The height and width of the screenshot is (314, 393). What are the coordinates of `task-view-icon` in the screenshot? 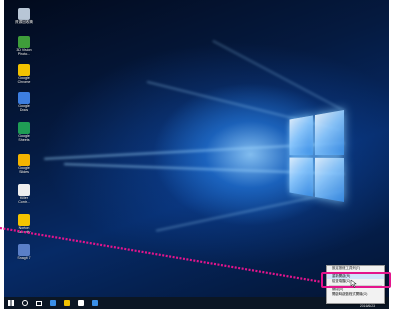 It's located at (39, 303).